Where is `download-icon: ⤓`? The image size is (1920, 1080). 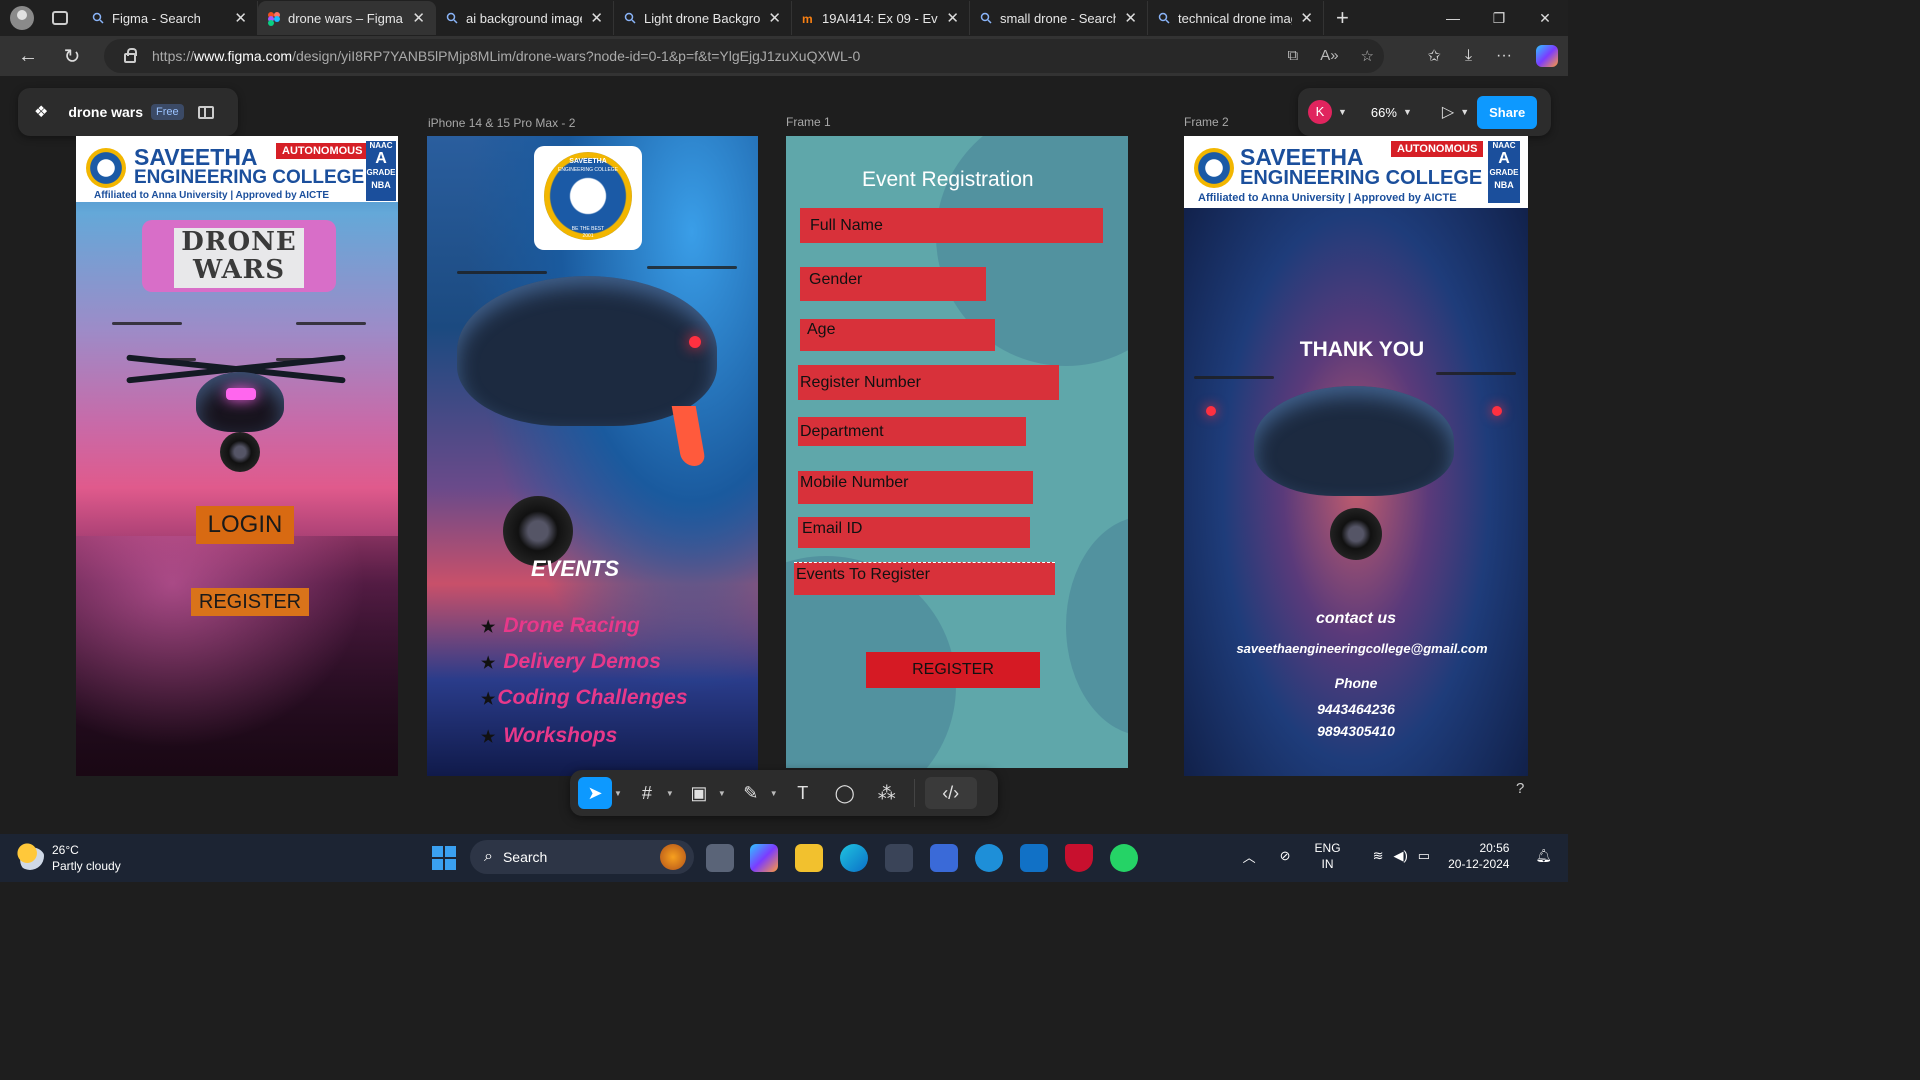
download-icon: ⤓ is located at coordinates (1468, 56).